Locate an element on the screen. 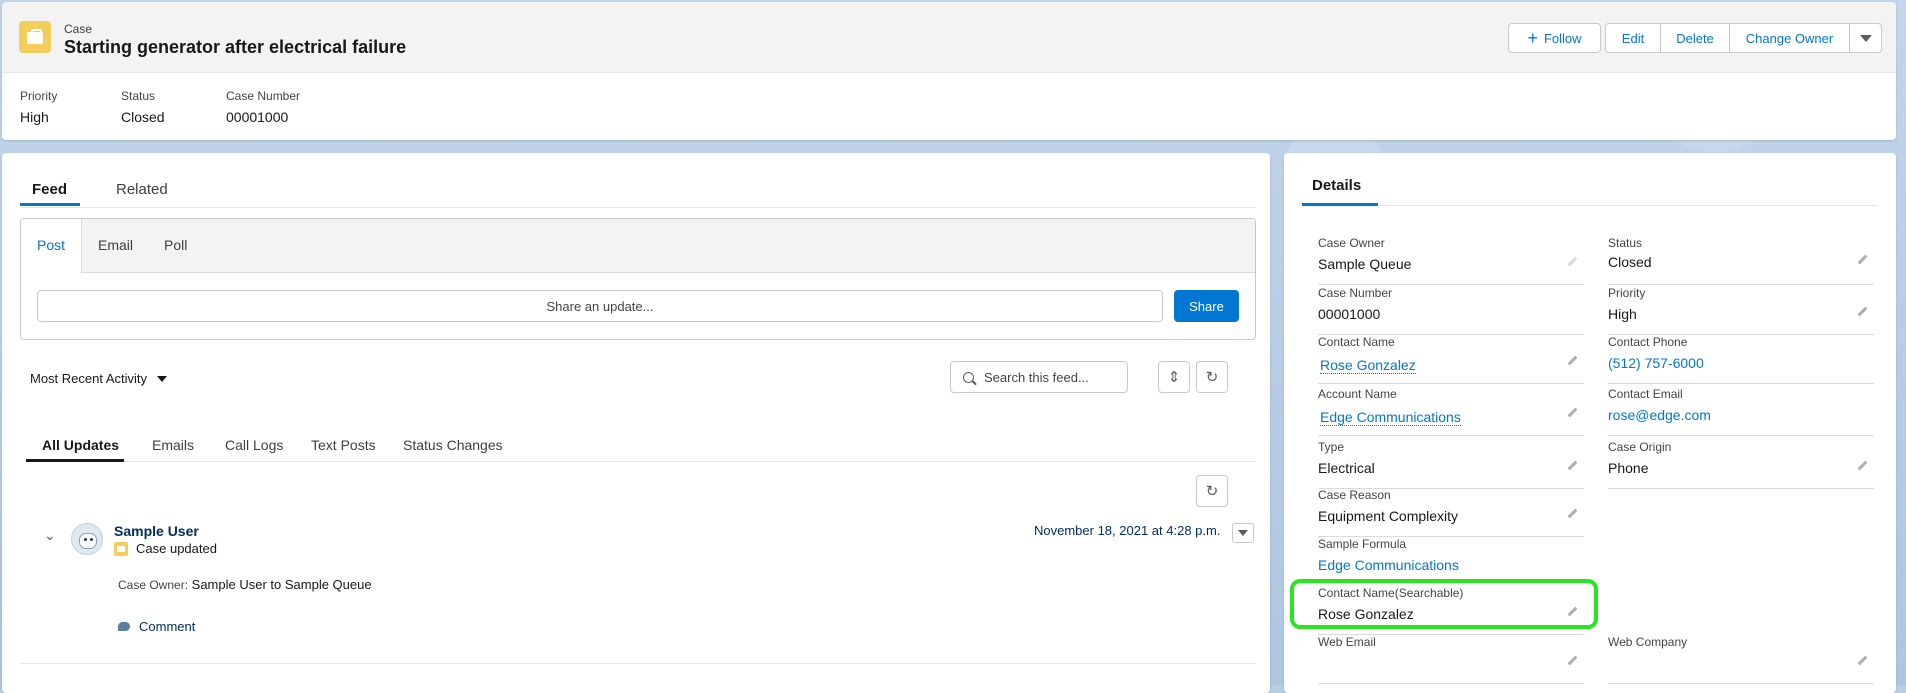 This screenshot has height=693, width=1906. field-label: Status is located at coordinates (1625, 243).